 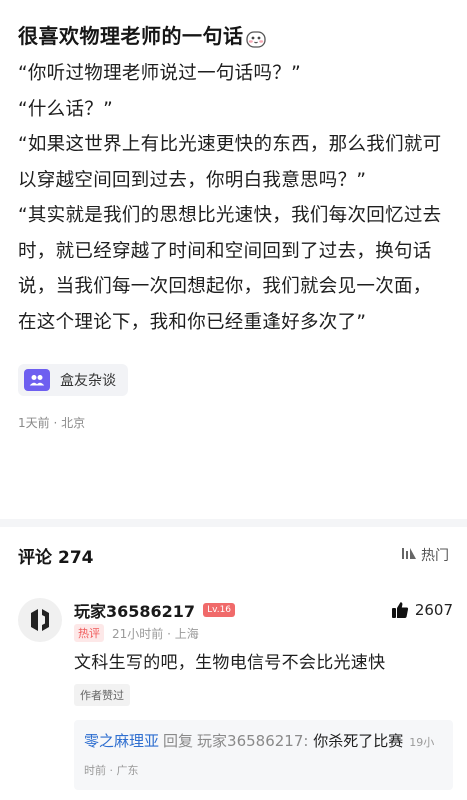 What do you see at coordinates (134, 610) in the screenshot?
I see `comment-username: 玩家36586217` at bounding box center [134, 610].